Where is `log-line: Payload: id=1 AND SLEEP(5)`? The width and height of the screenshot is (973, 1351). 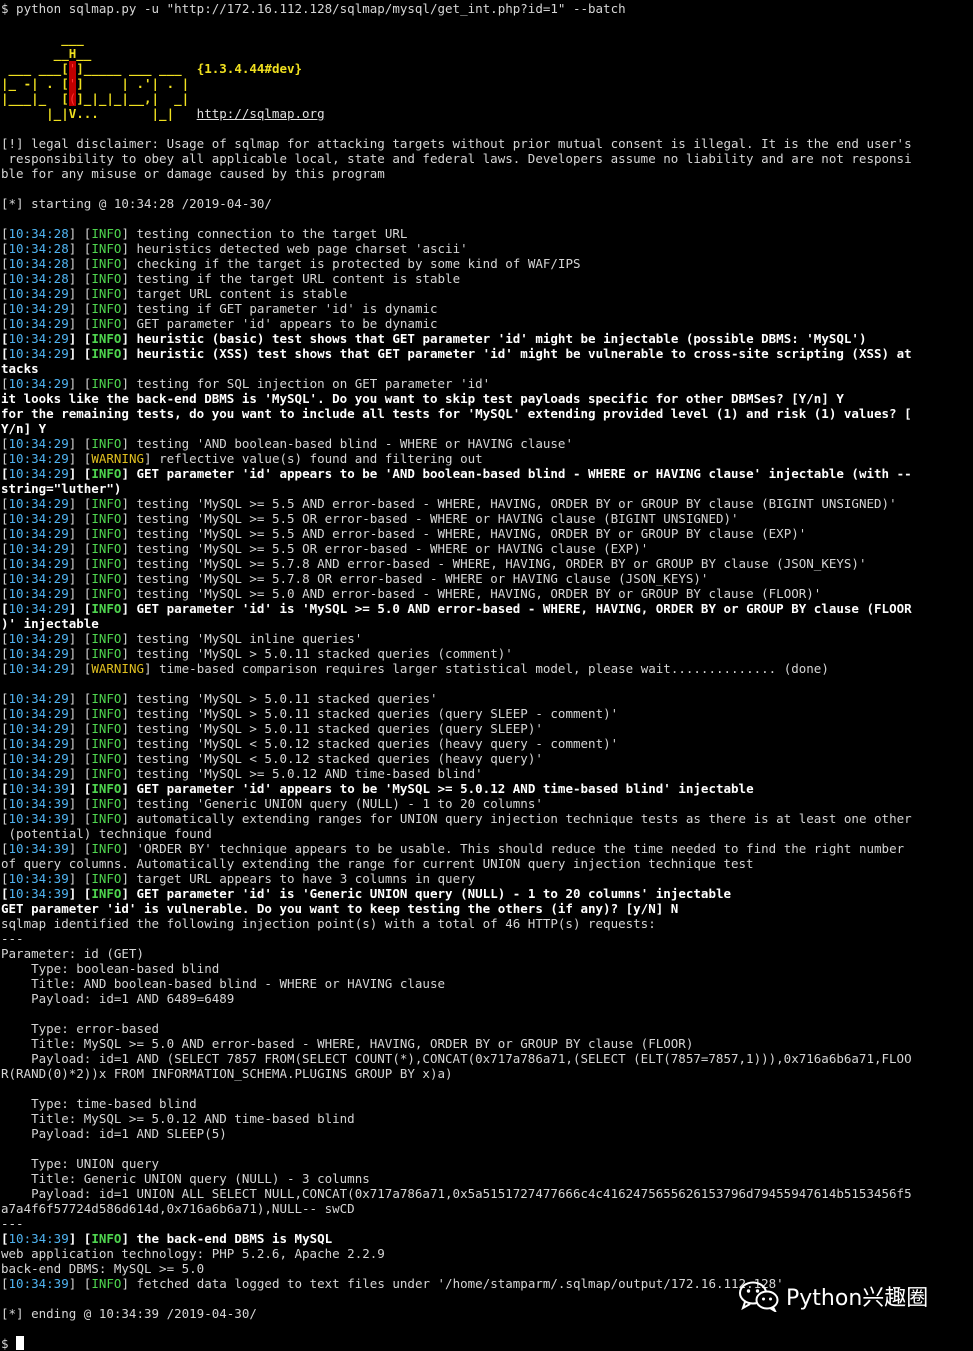
log-line: Payload: id=1 AND SLEEP(5) is located at coordinates (487, 1133).